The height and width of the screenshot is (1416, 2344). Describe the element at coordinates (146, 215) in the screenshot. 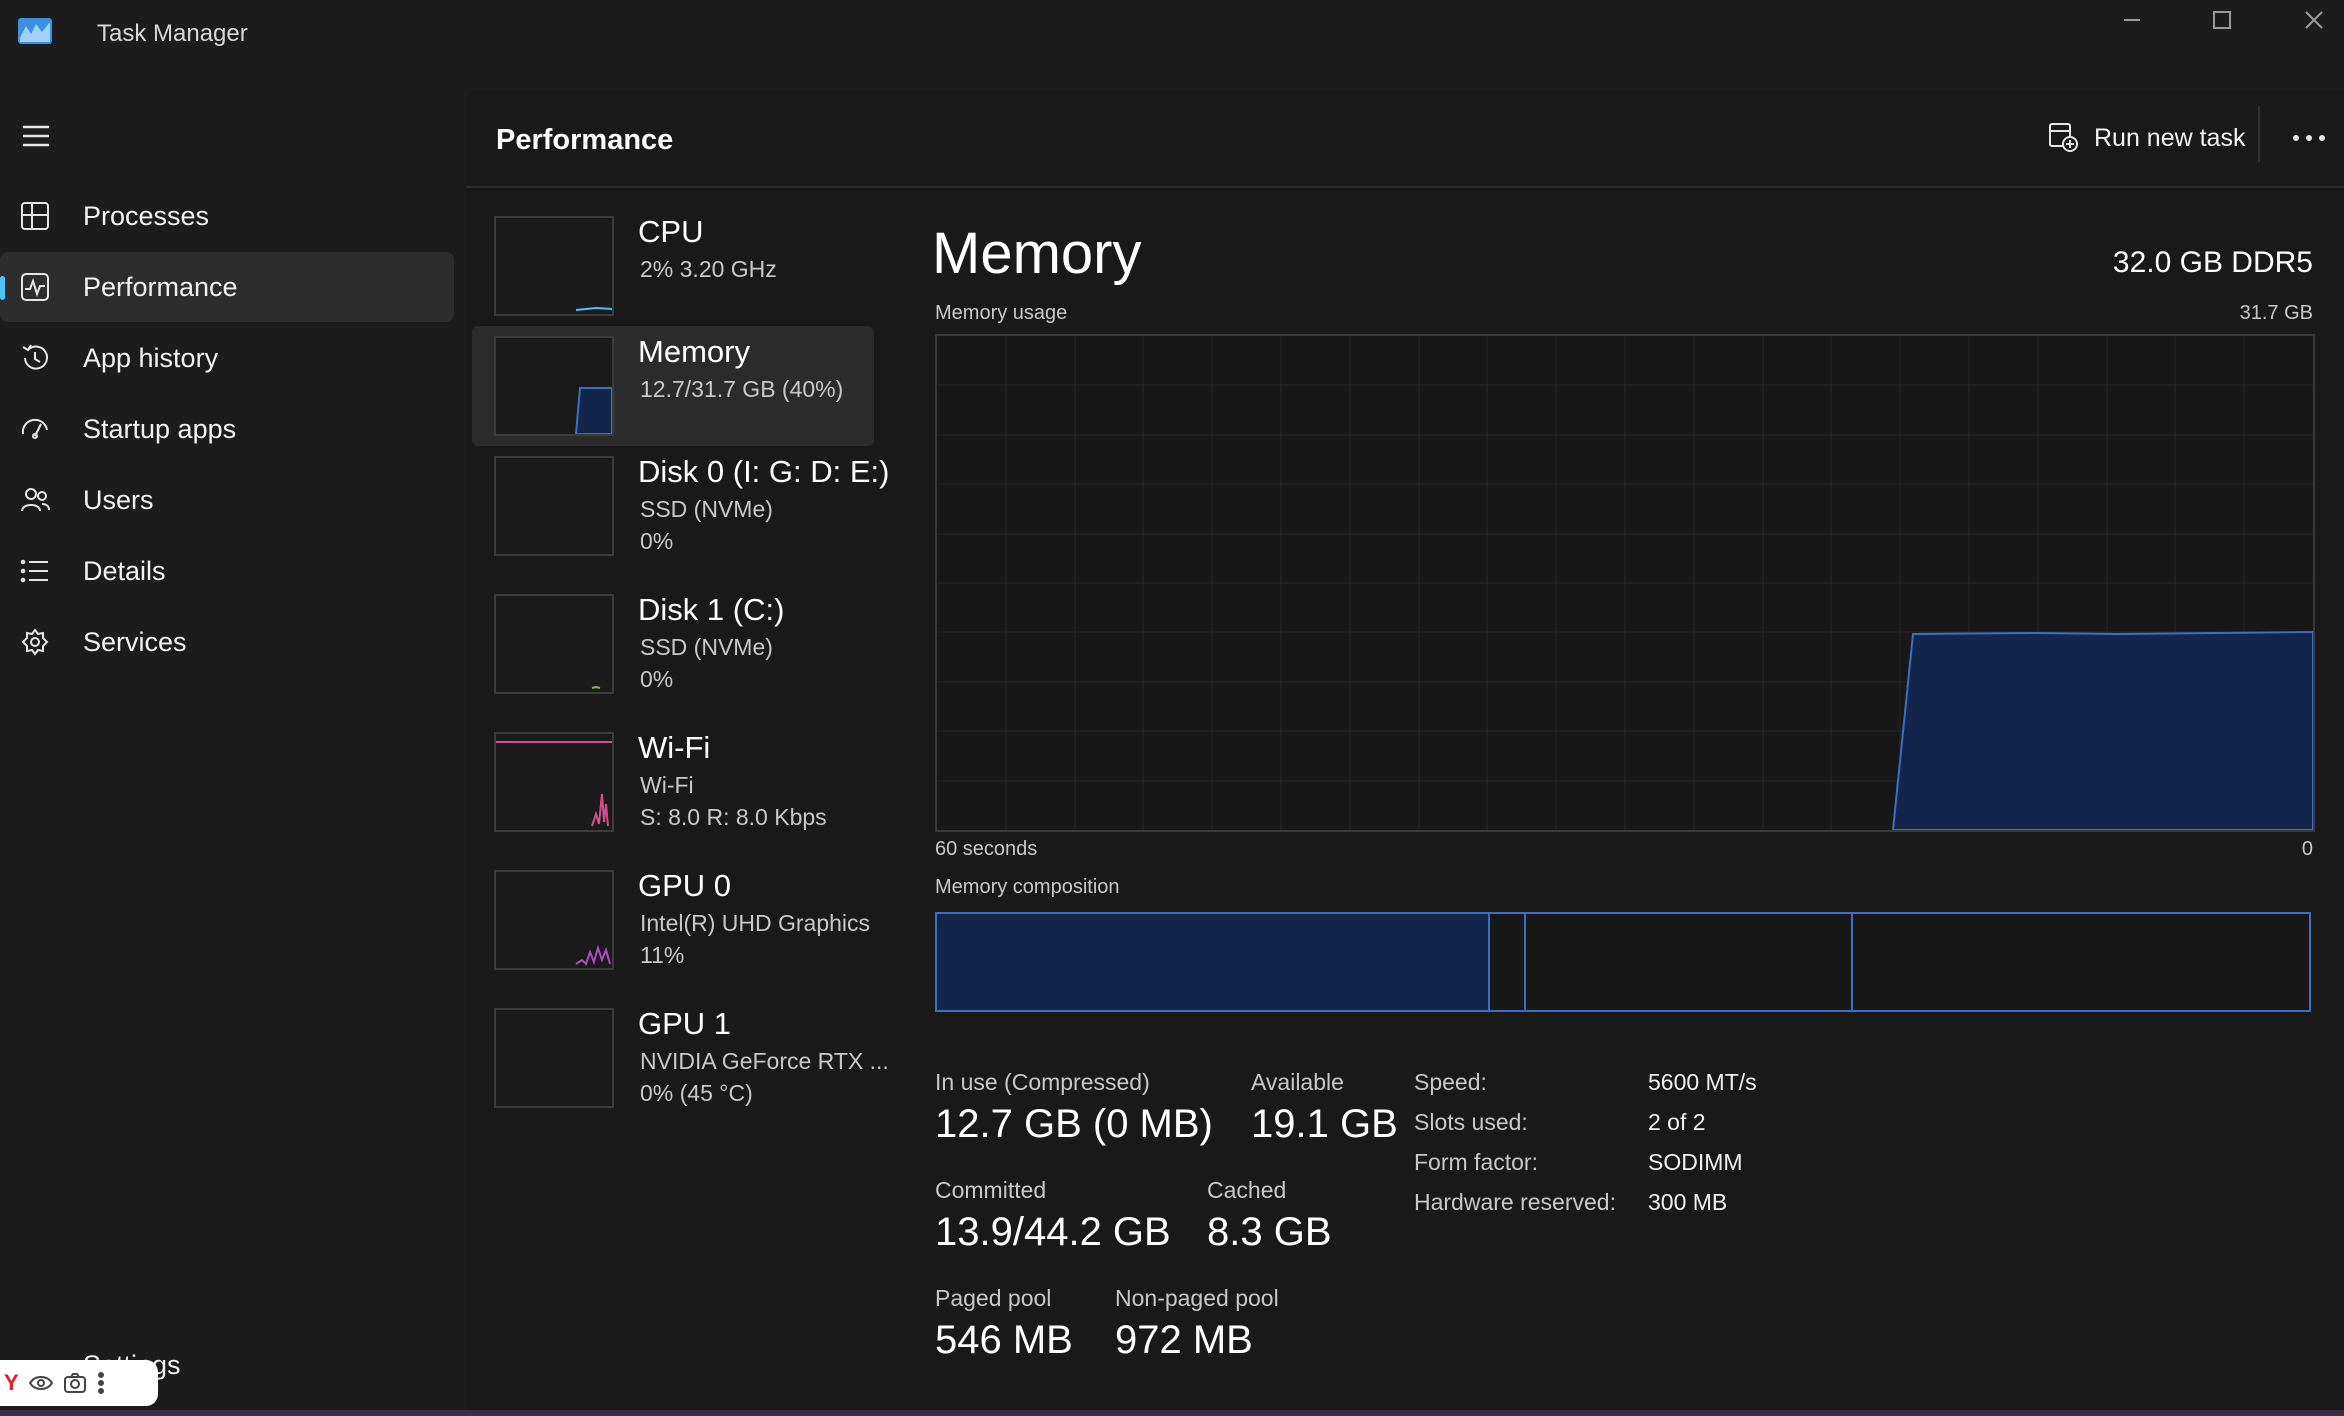

I see `sidebar-item-label: Processes` at that location.